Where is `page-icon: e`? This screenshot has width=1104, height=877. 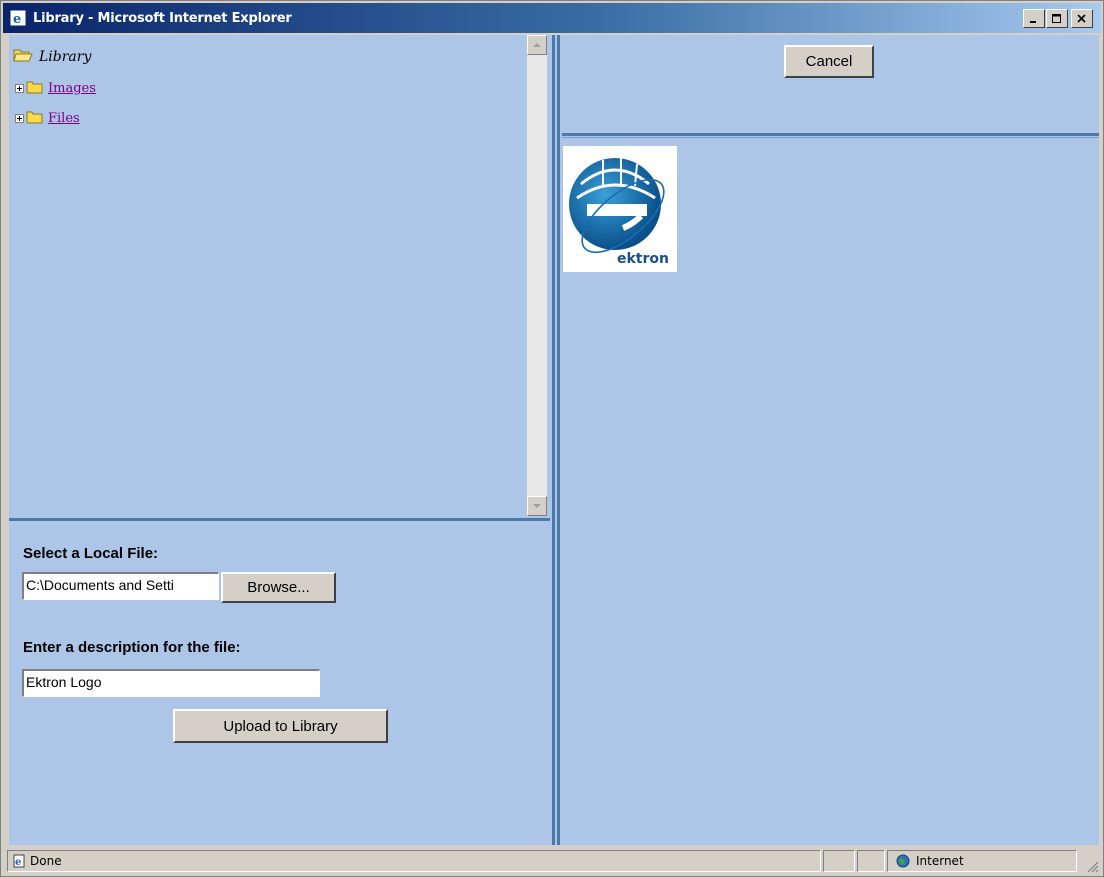 page-icon: e is located at coordinates (19, 861).